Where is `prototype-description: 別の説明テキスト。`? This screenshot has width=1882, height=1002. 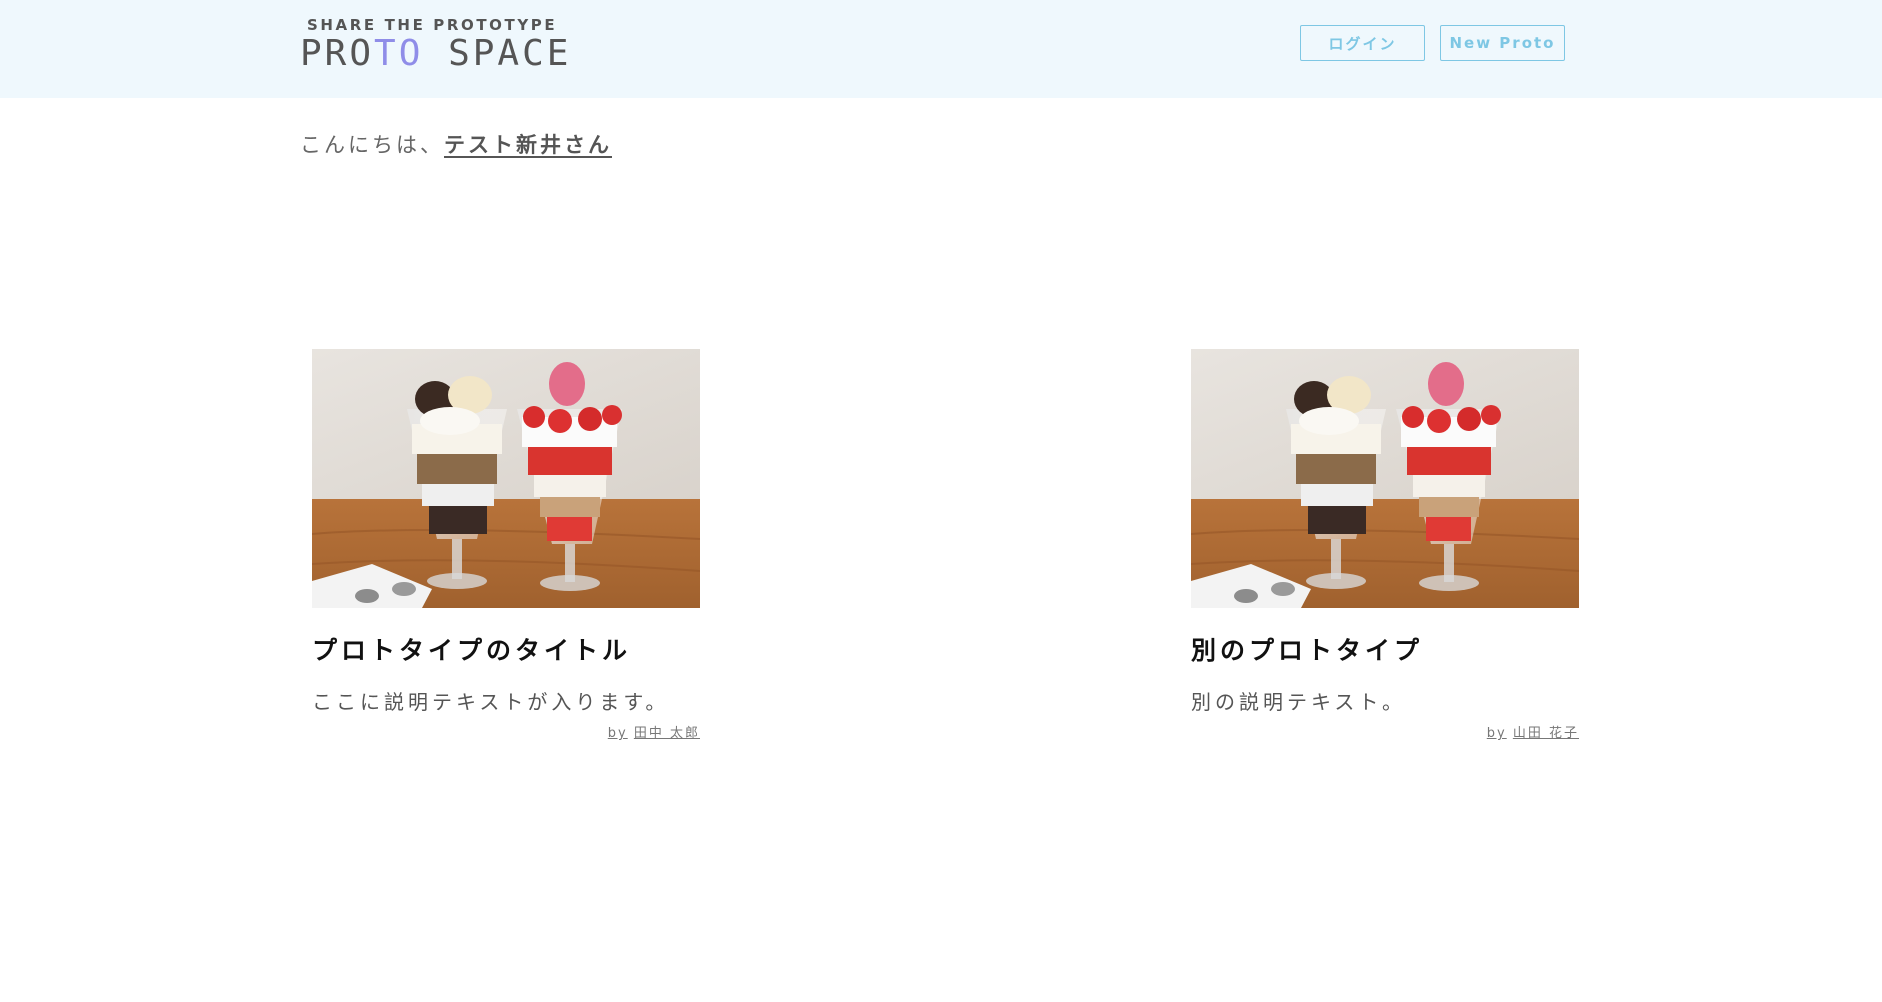 prototype-description: 別の説明テキスト。 is located at coordinates (1298, 702).